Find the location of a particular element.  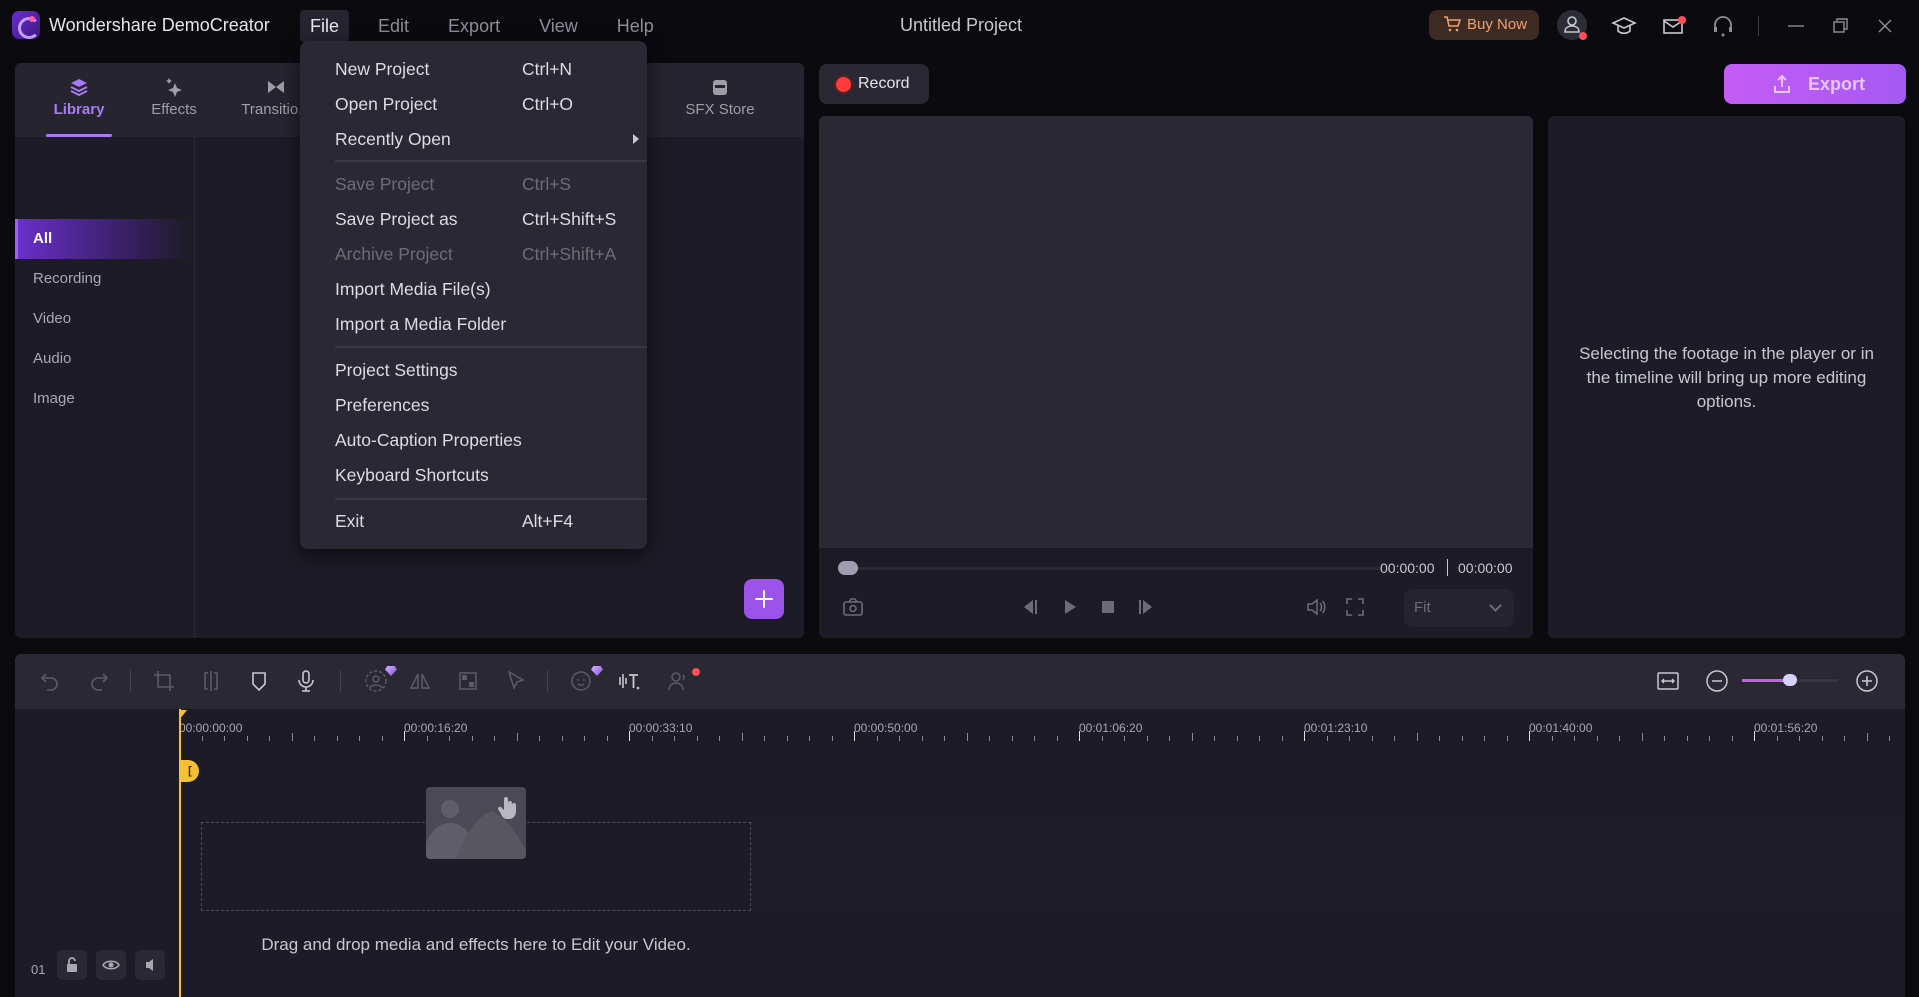

cursor-effect-button is located at coordinates (516, 681).